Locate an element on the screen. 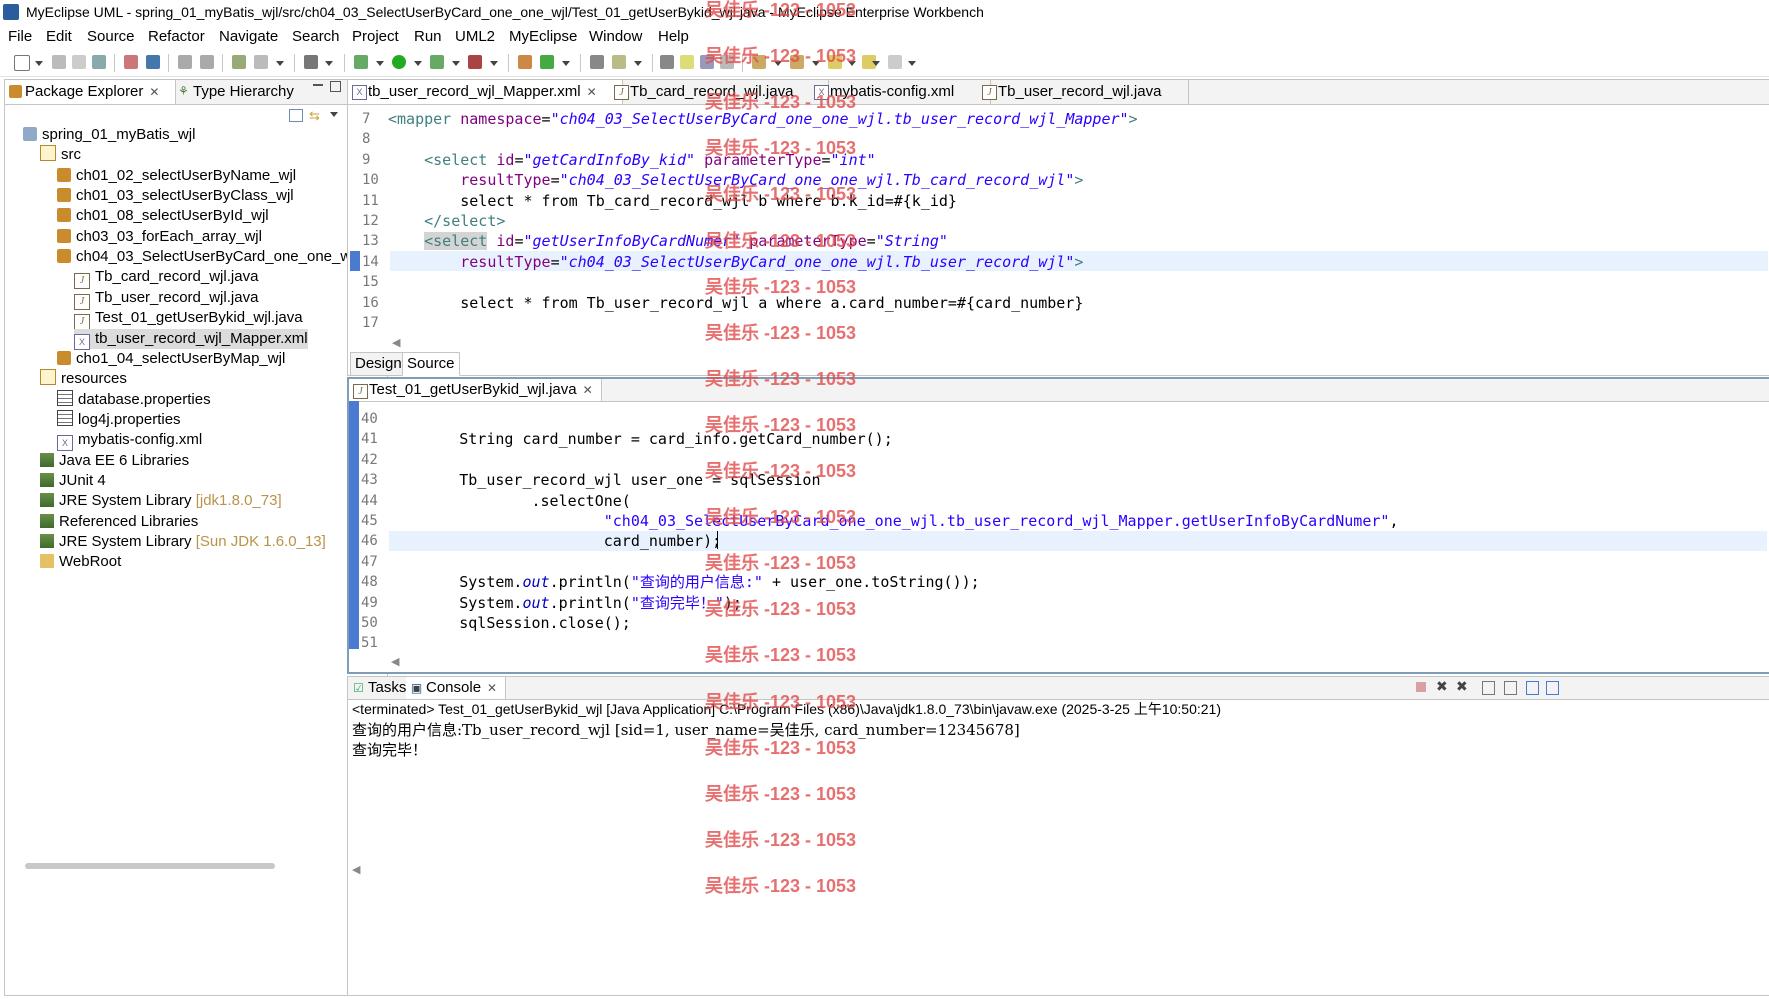 Image resolution: width=1769 pixels, height=999 pixels. toggle-mark-icon is located at coordinates (667, 62).